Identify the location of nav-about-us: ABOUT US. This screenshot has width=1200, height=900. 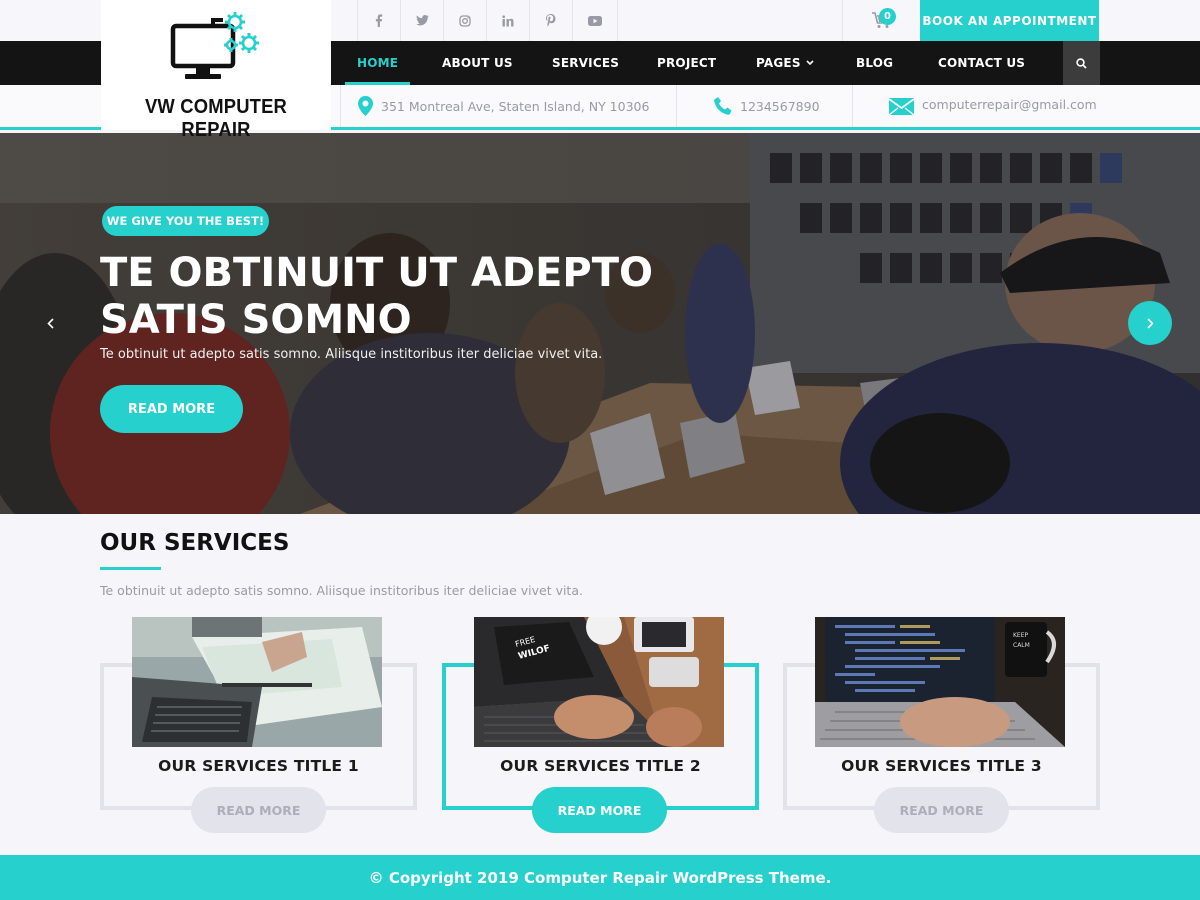
(477, 63).